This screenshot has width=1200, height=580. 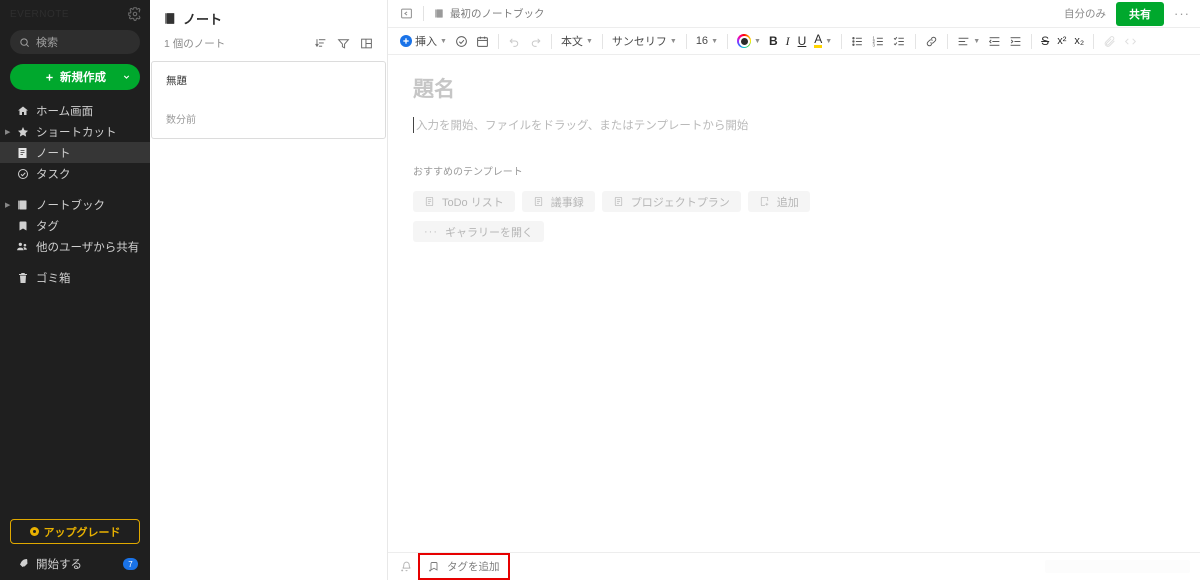 What do you see at coordinates (343, 43) in the screenshot?
I see `filter-icon` at bounding box center [343, 43].